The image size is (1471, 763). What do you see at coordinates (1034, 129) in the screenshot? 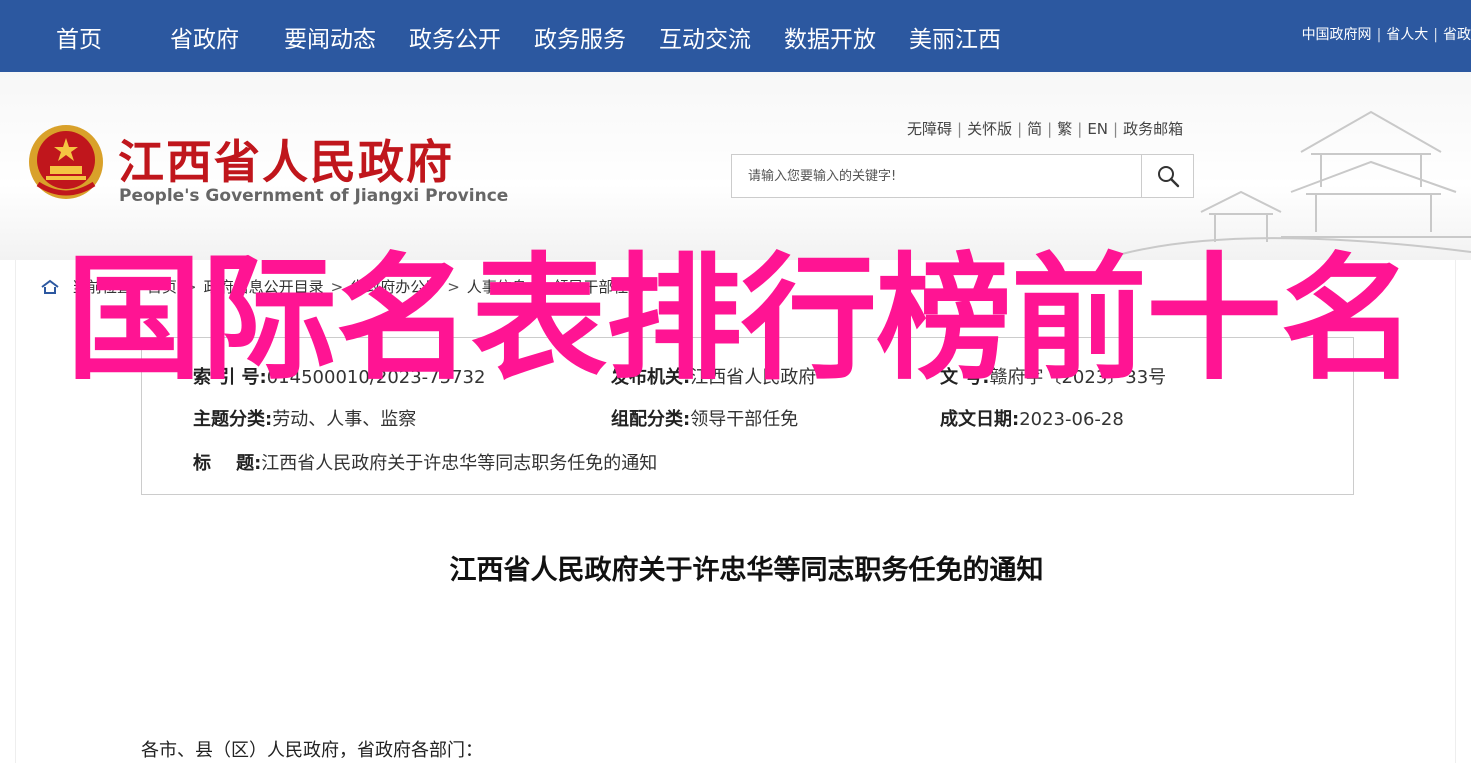
I see `link-simplified: 简` at bounding box center [1034, 129].